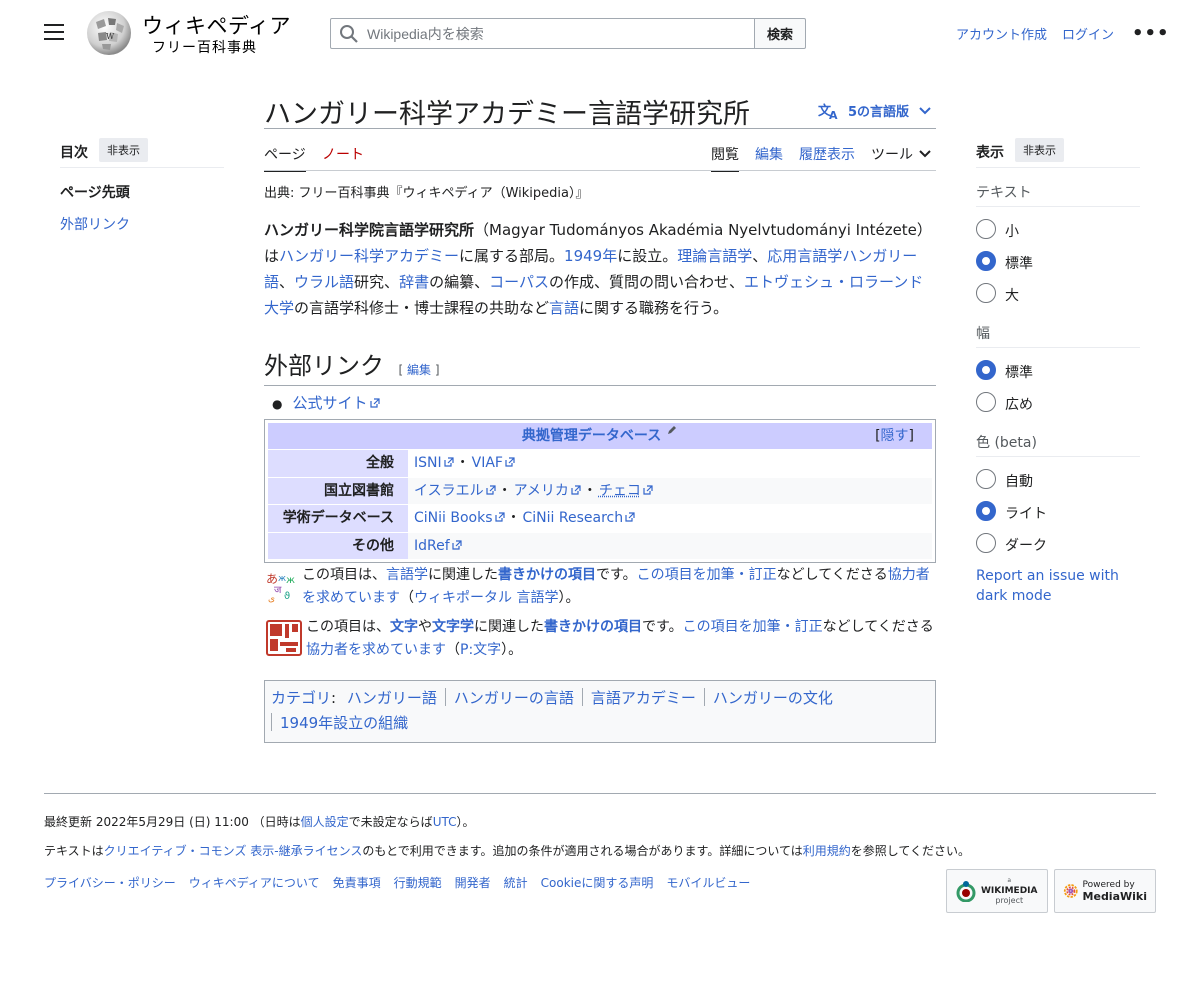 The image size is (1200, 1001). What do you see at coordinates (780, 33) in the screenshot?
I see `search-button: 検索` at bounding box center [780, 33].